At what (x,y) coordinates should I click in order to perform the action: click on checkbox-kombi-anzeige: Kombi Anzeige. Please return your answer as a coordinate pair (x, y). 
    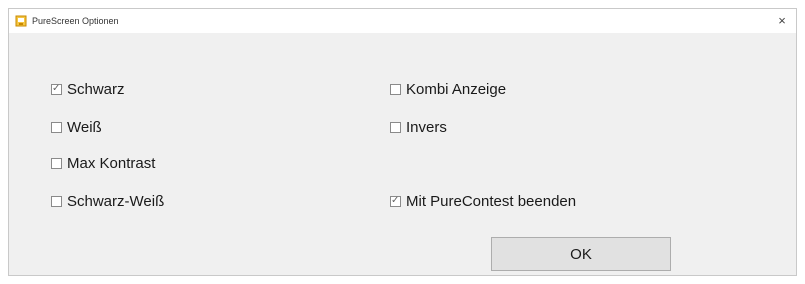
    Looking at the image, I should click on (448, 89).